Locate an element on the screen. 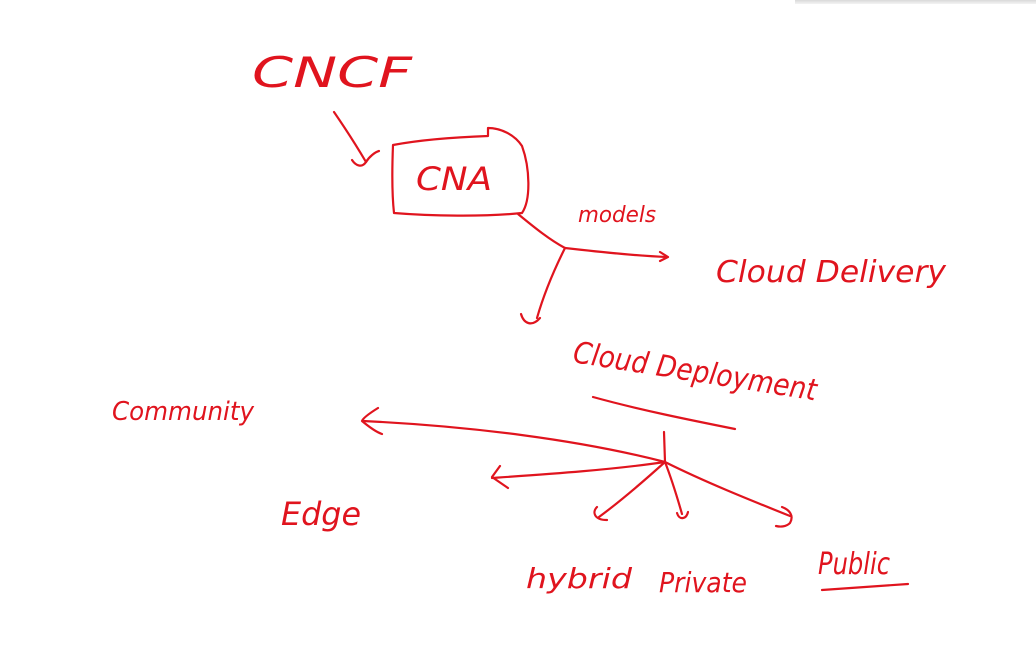 The image size is (1036, 658). branch-to-deployment is located at coordinates (551, 283).